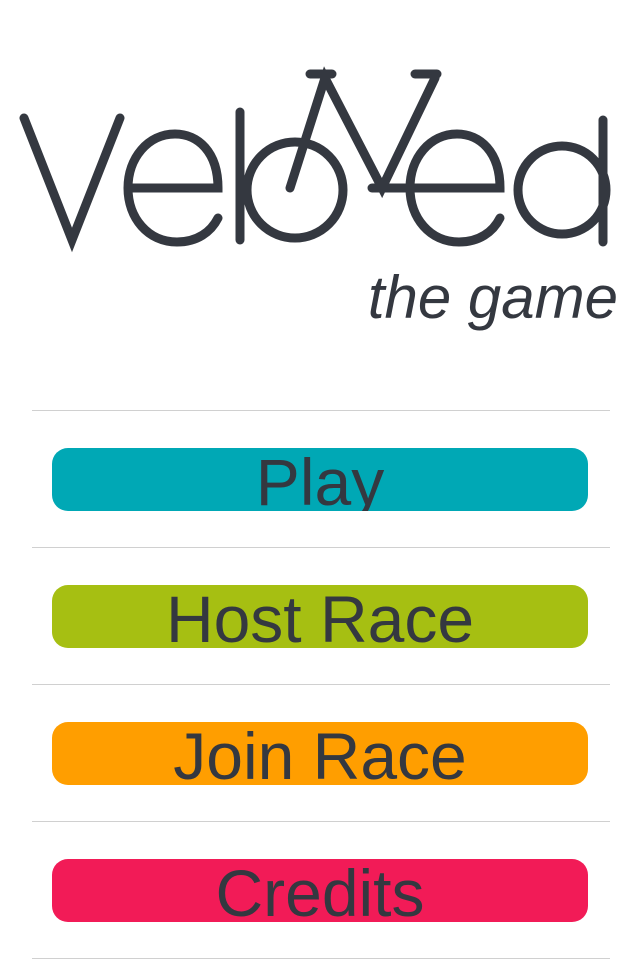  I want to click on host-race-button-label: Host Race, so click(320, 617).